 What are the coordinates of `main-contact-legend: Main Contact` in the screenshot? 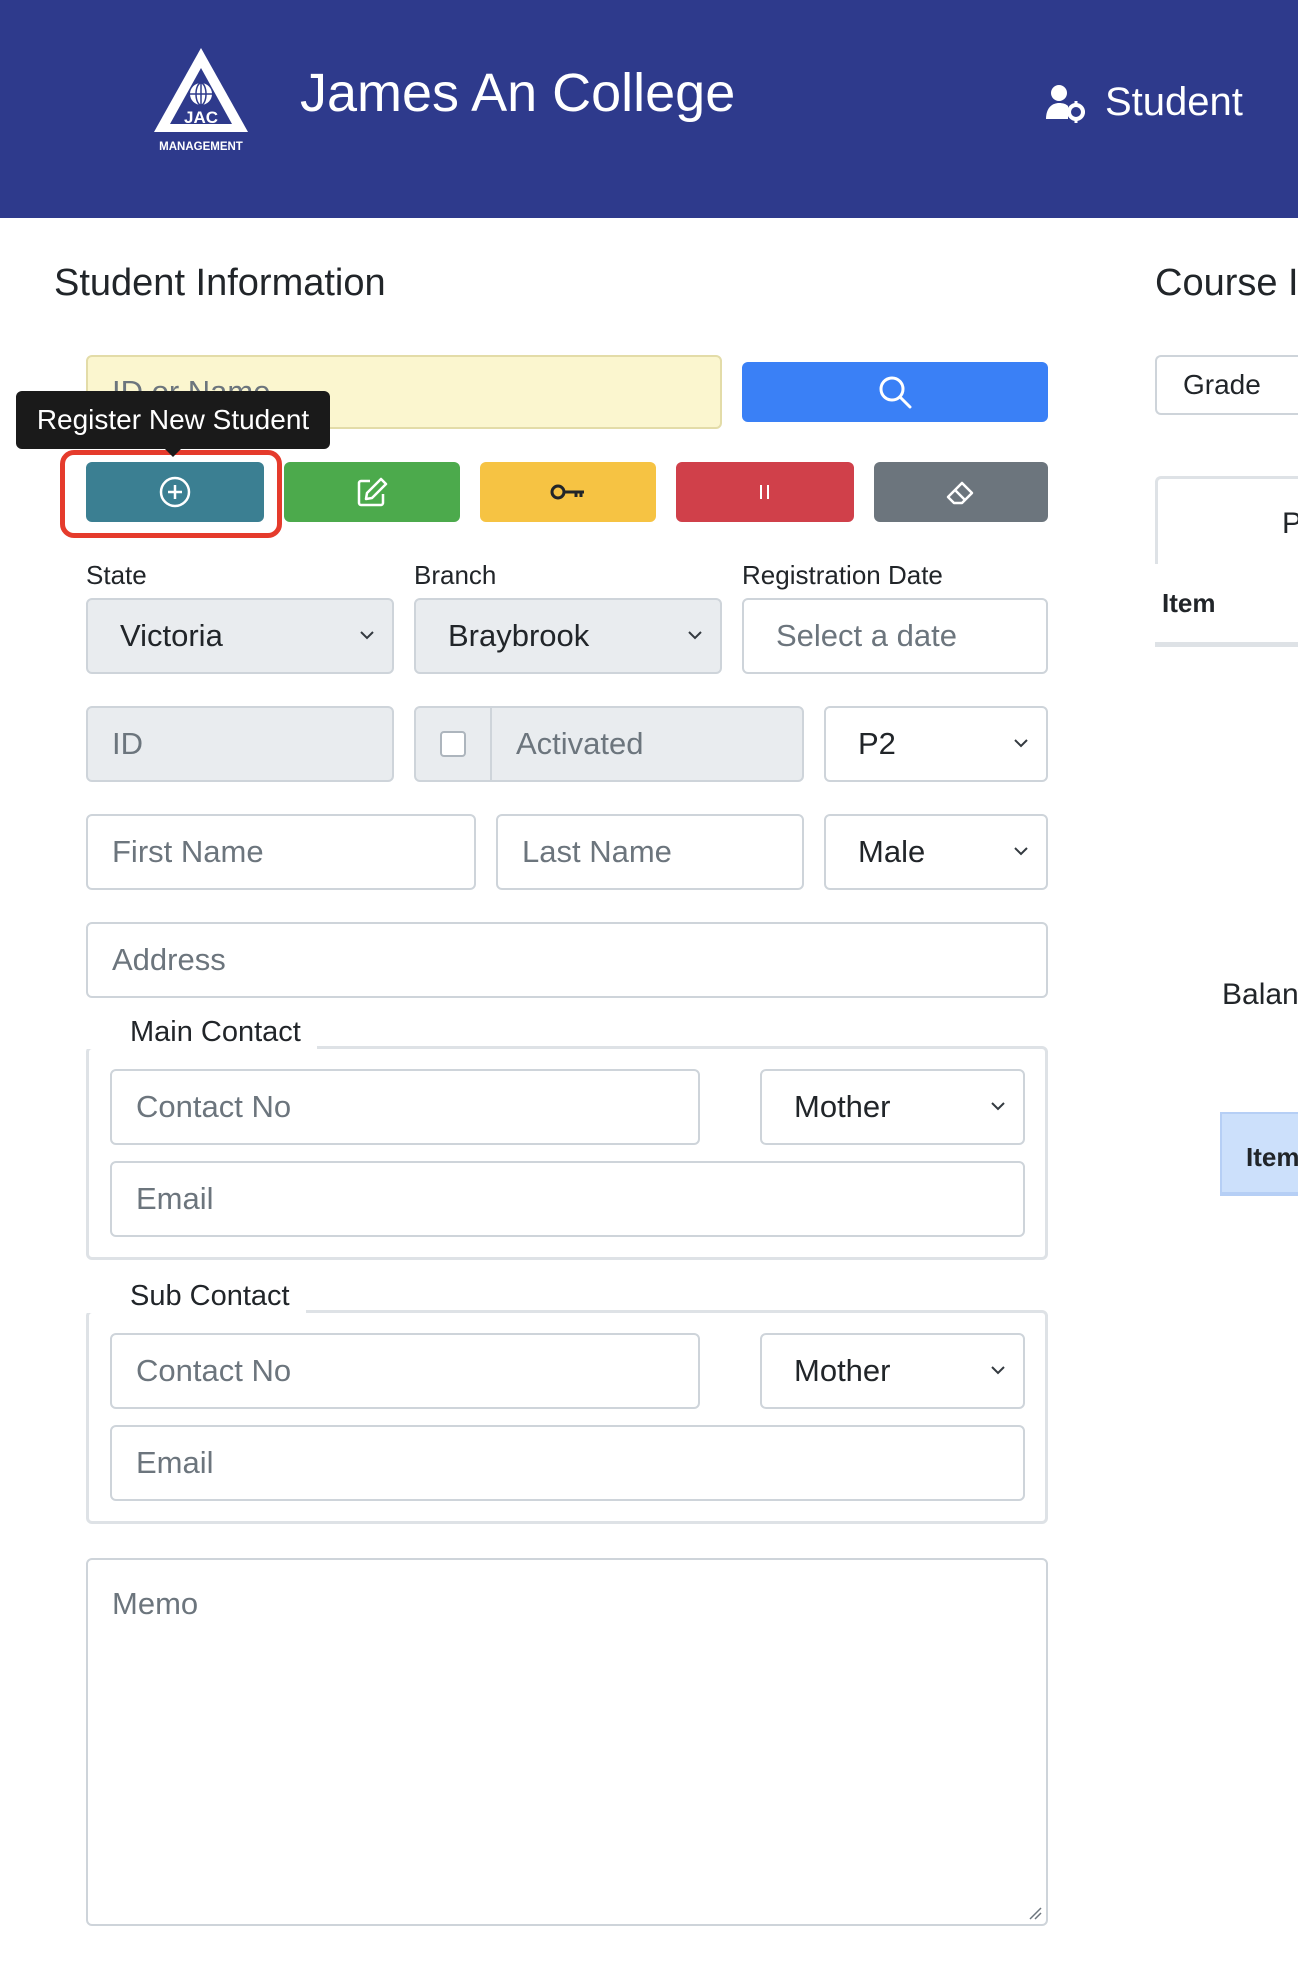 It's located at (201, 1032).